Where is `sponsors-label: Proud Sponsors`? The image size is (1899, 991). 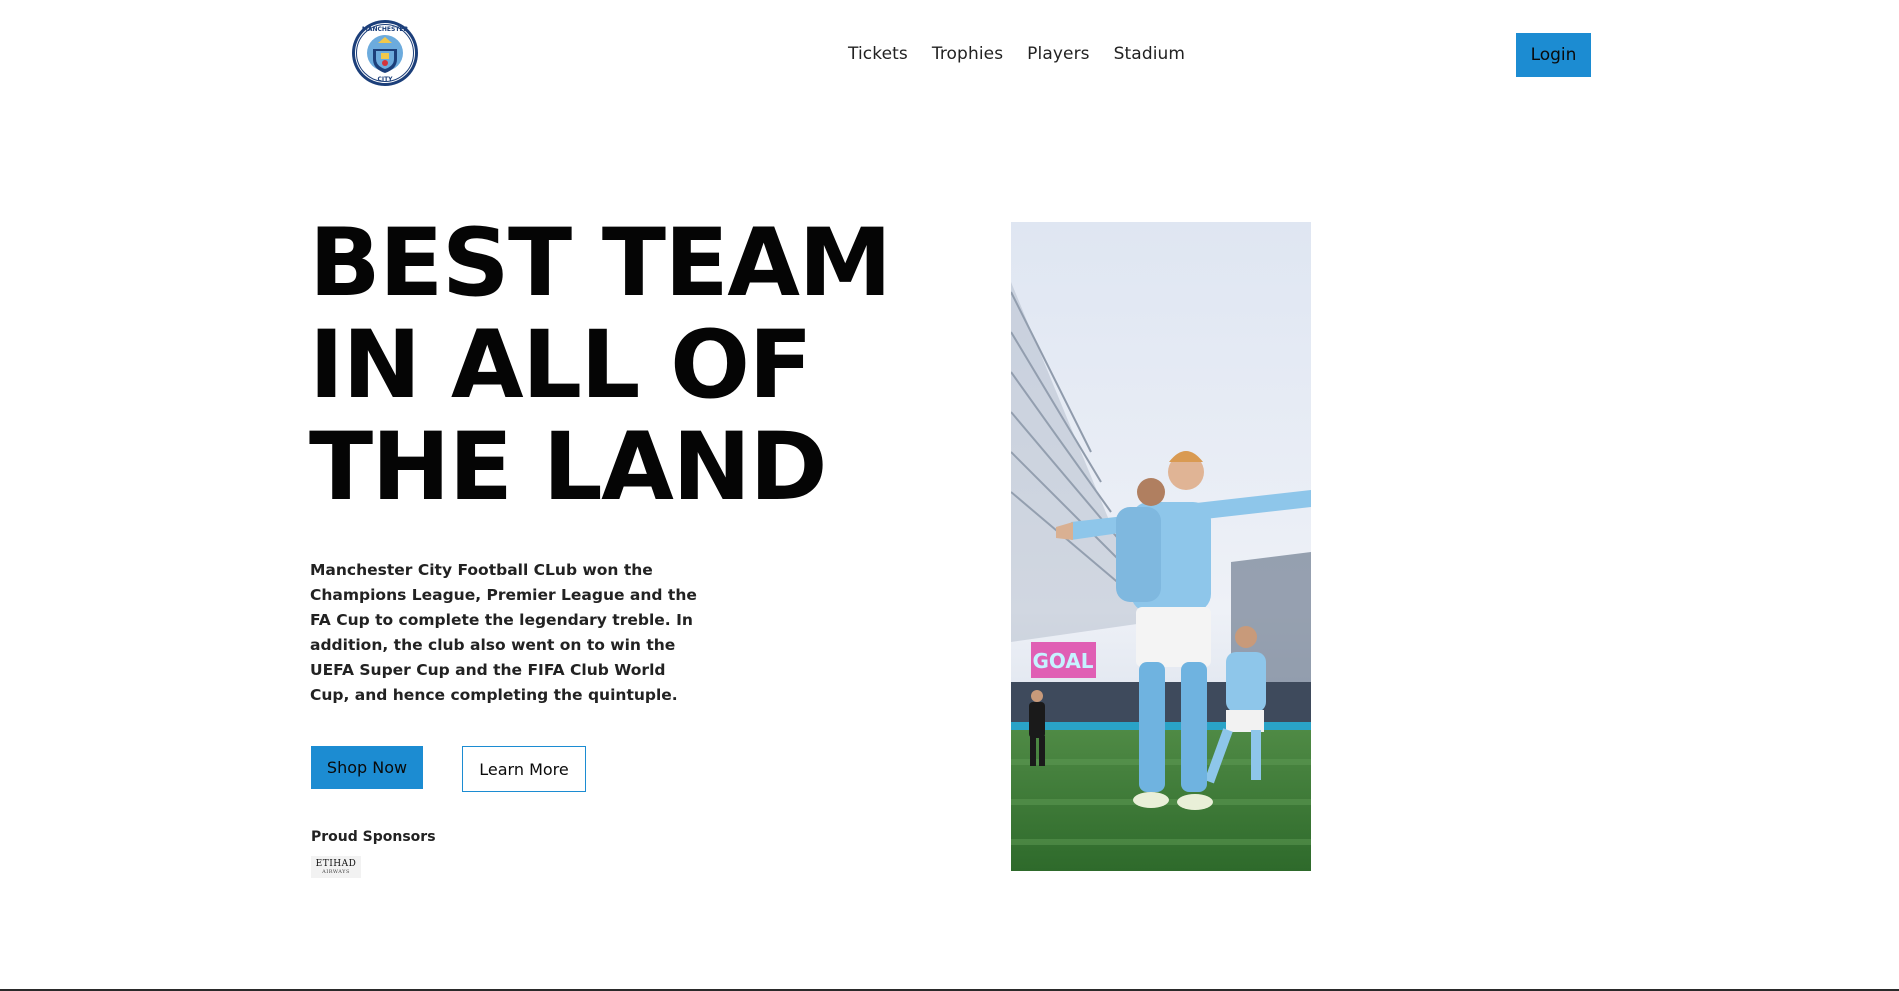
sponsors-label: Proud Sponsors is located at coordinates (373, 837).